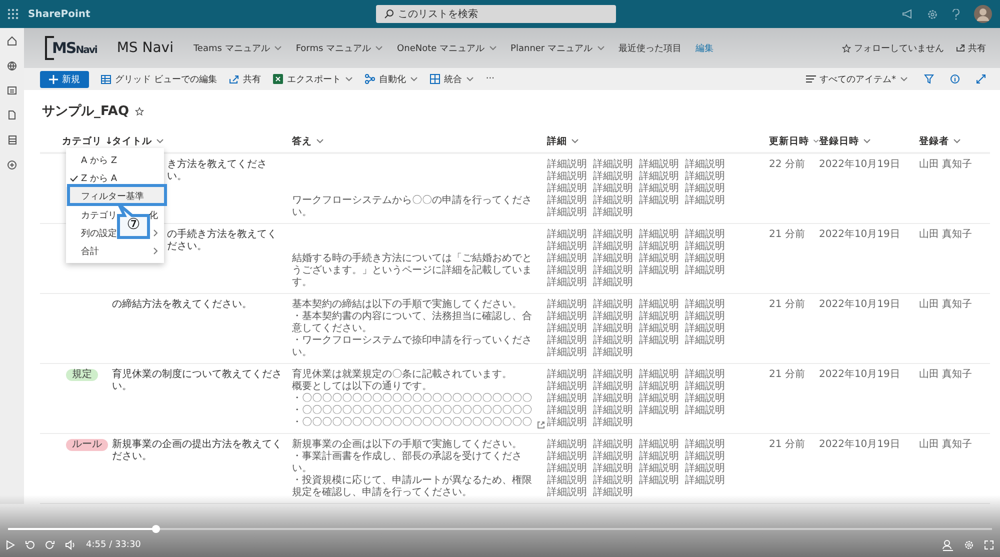 The height and width of the screenshot is (557, 1000). Describe the element at coordinates (225, 241) in the screenshot. I see `title-cell: の手続き方法を教えてください。` at that location.